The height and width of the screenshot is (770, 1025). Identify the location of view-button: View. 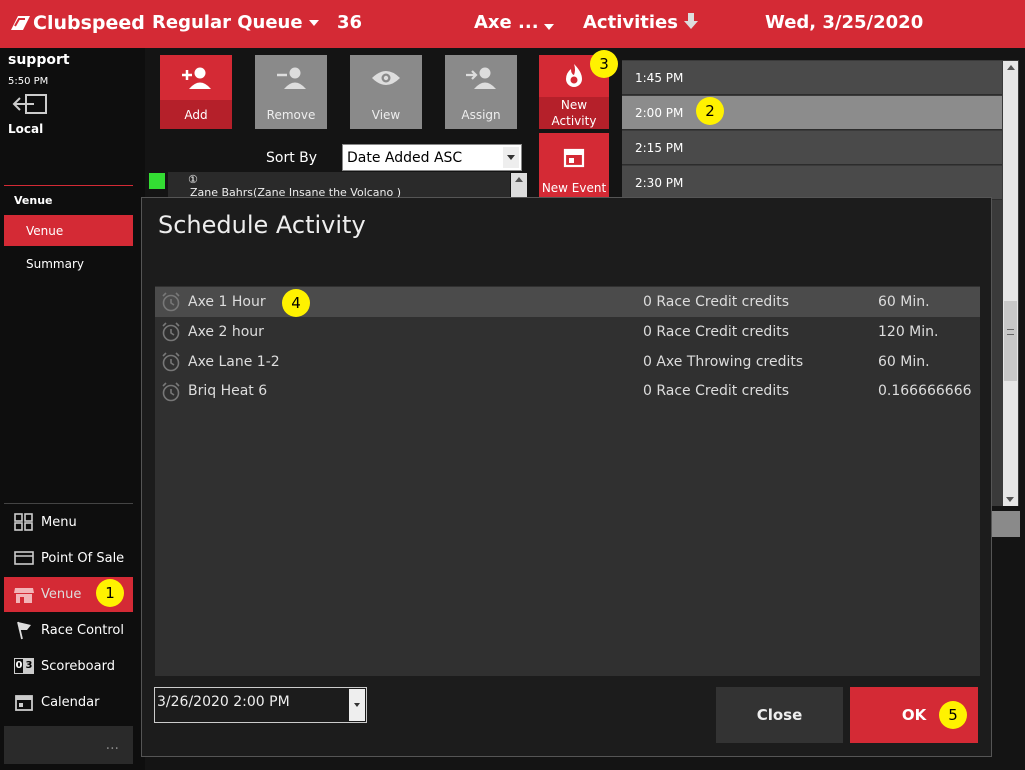
(386, 92).